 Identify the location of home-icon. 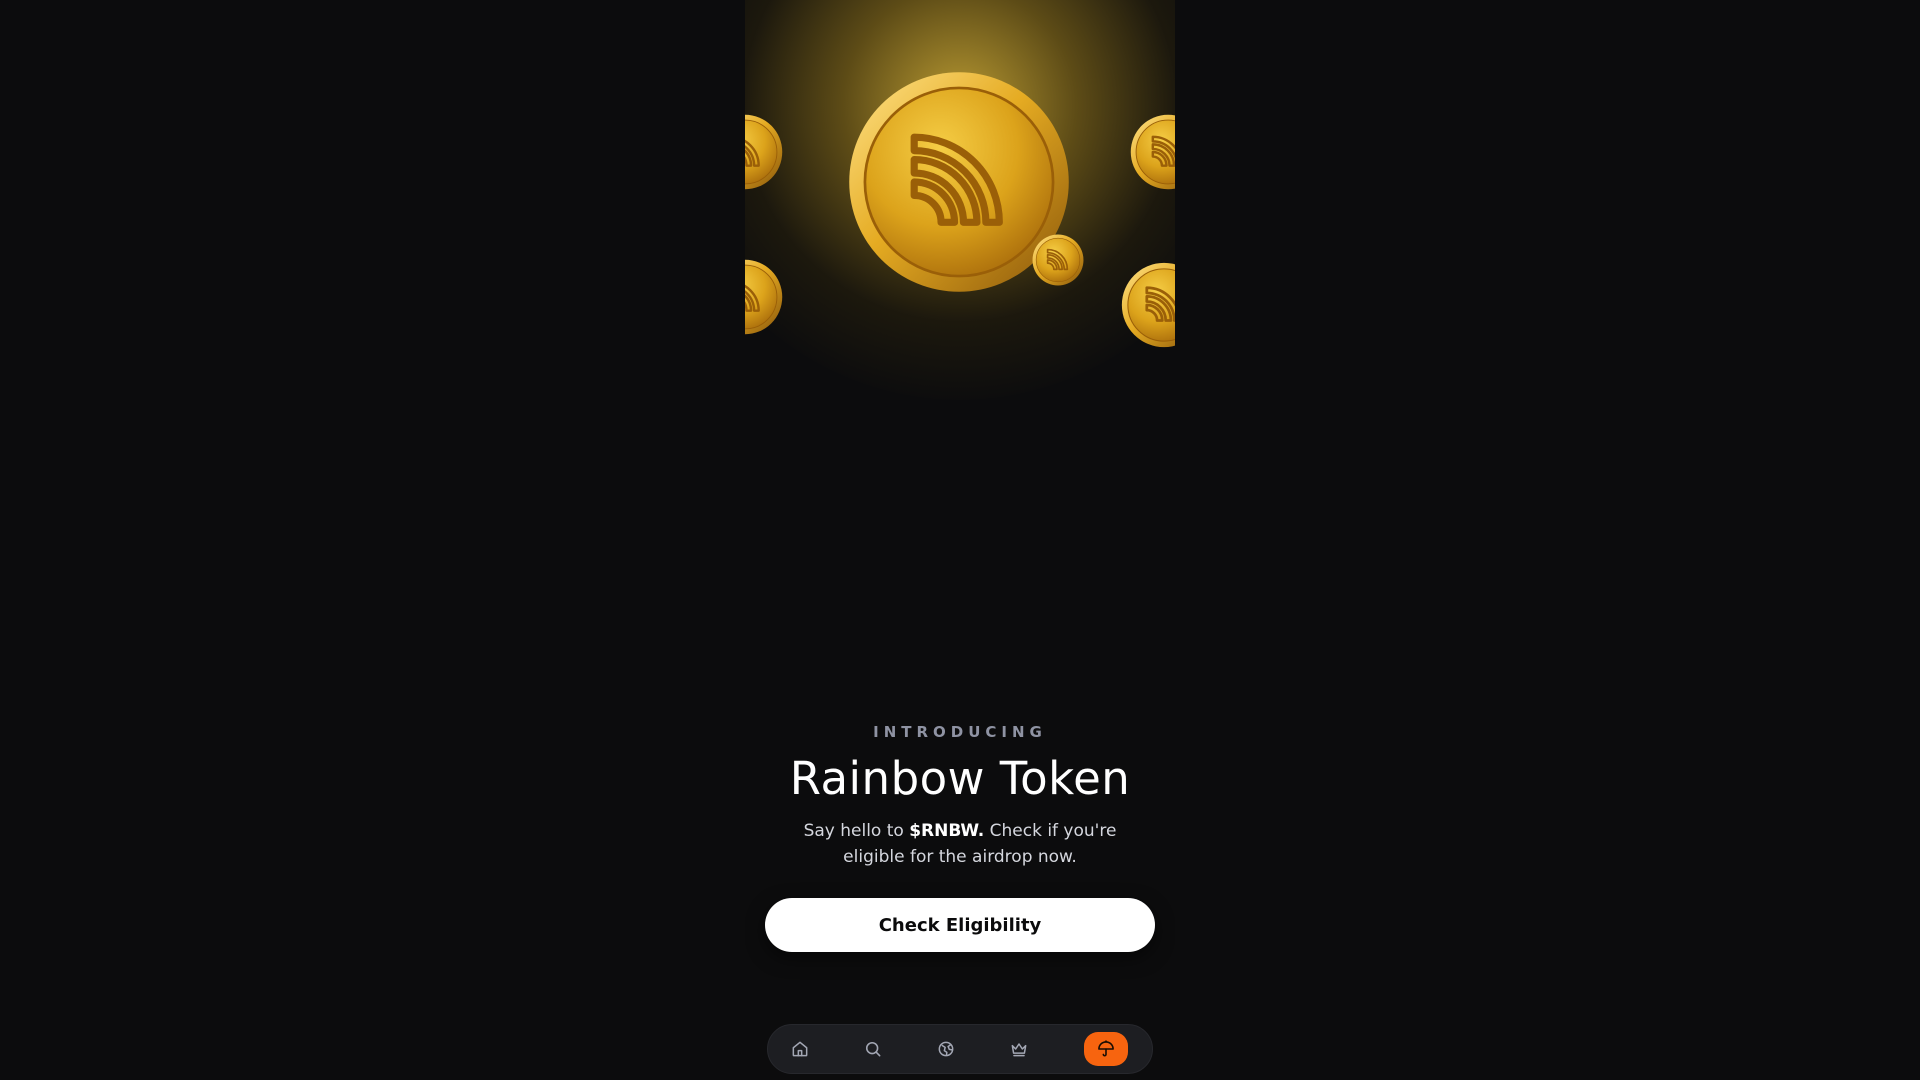
(800, 1049).